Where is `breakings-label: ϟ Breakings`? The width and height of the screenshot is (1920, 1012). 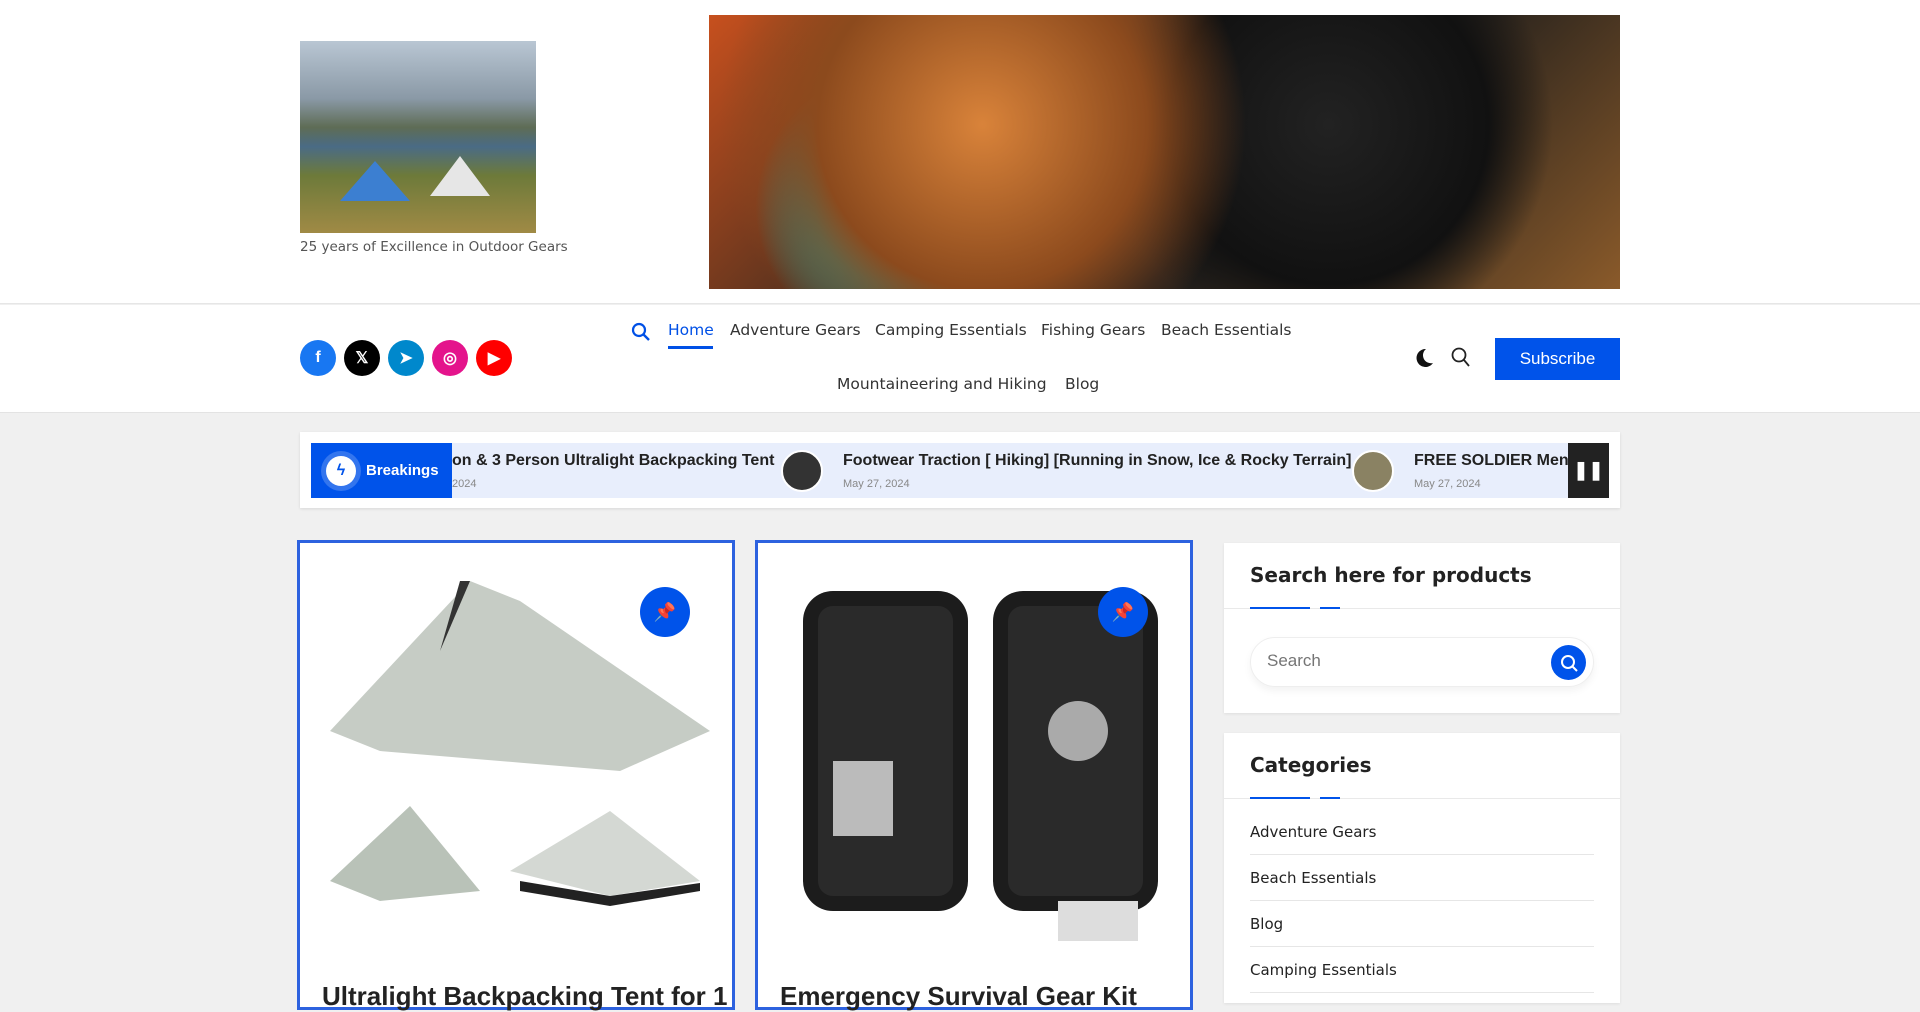 breakings-label: ϟ Breakings is located at coordinates (381, 470).